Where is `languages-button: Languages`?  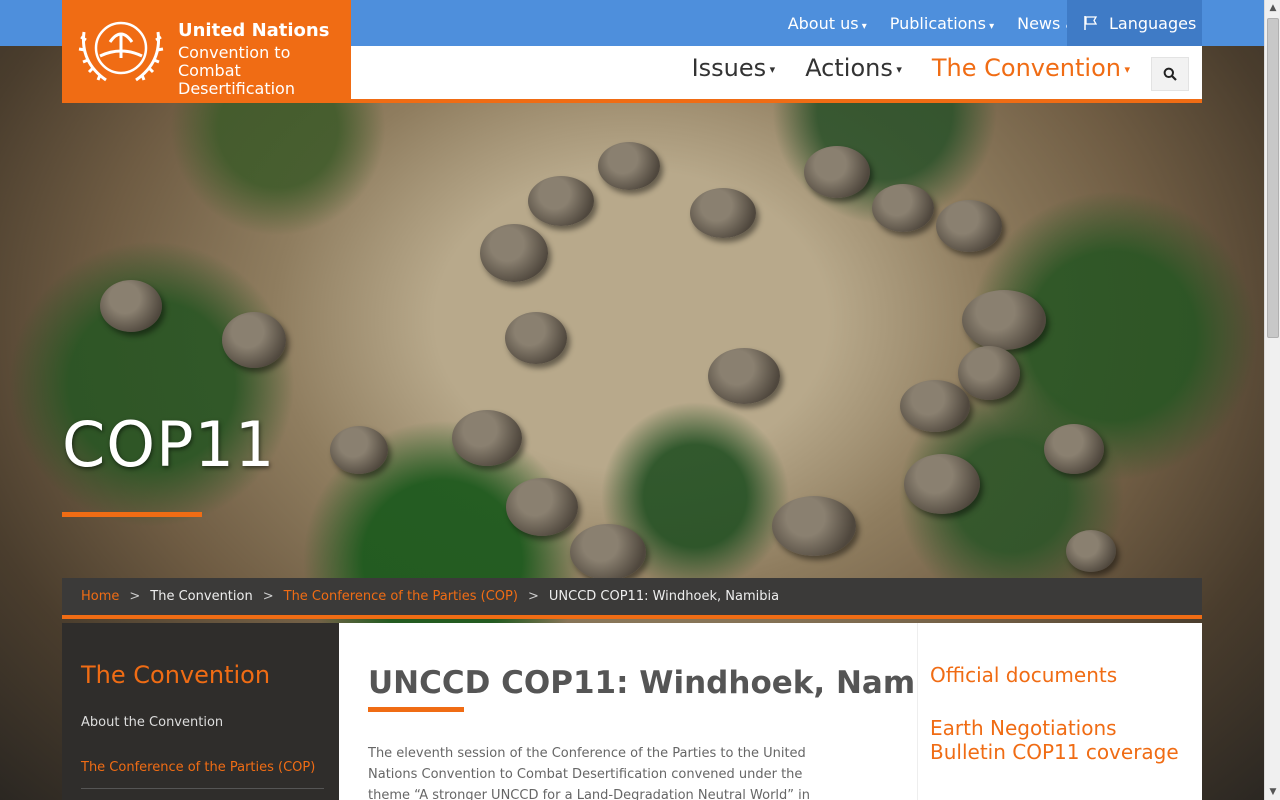 languages-button: Languages is located at coordinates (1134, 23).